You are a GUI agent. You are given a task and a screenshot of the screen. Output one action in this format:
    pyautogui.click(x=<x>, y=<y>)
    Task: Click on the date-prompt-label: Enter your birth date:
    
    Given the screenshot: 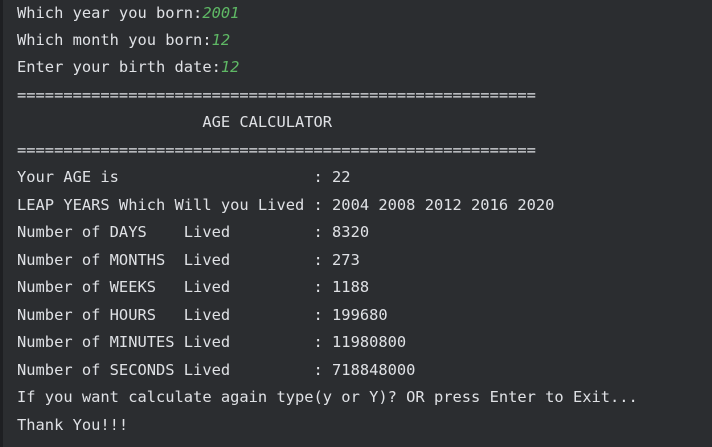 What is the action you would take?
    pyautogui.click(x=119, y=67)
    